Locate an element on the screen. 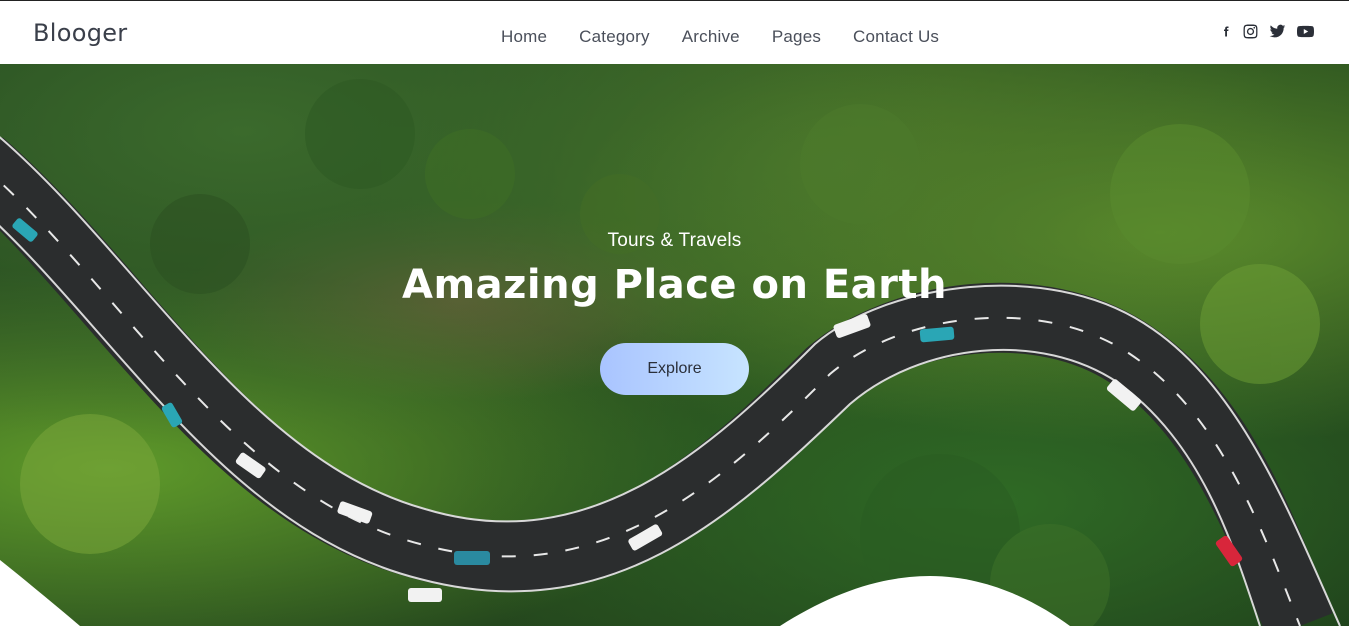  explore-button: Explore is located at coordinates (674, 369).